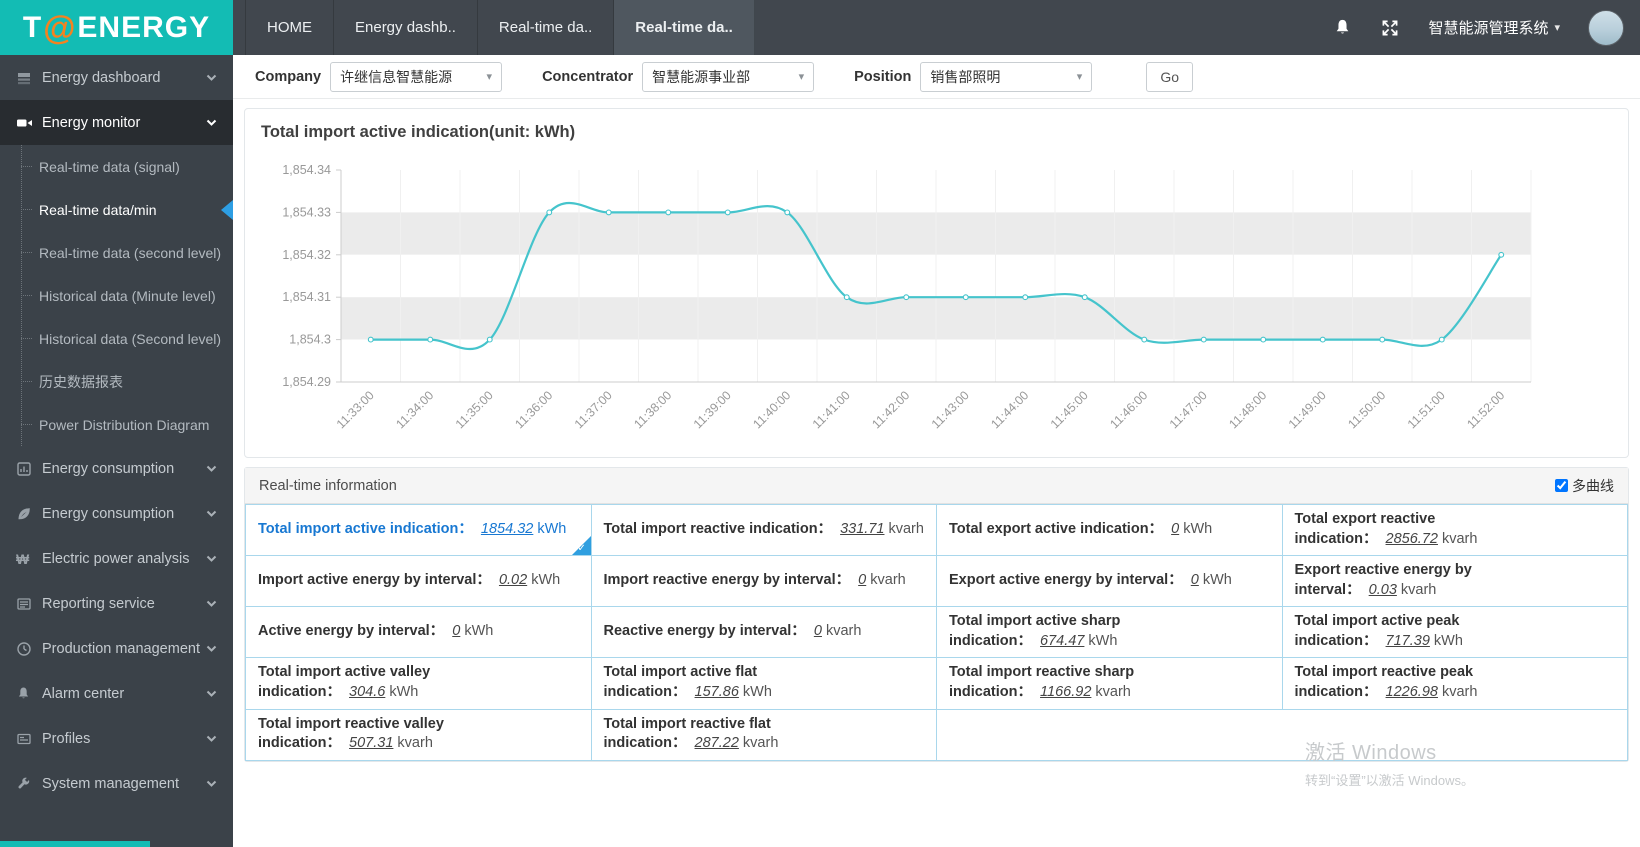 The image size is (1640, 847). What do you see at coordinates (474, 409) in the screenshot?
I see `svg-text: 11:35:00` at bounding box center [474, 409].